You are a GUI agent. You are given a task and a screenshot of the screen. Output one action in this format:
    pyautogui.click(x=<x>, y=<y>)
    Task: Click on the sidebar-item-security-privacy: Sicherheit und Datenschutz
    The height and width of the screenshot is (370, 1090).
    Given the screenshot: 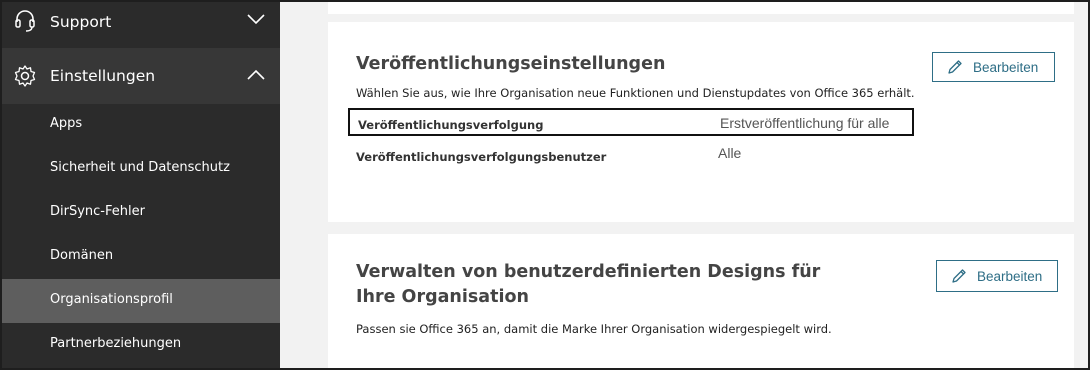 What is the action you would take?
    pyautogui.click(x=141, y=169)
    